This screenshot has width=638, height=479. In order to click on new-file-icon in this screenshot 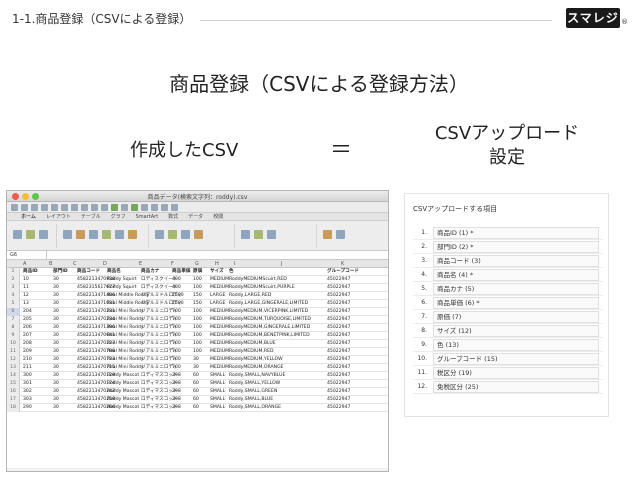, I will do `click(14, 207)`.